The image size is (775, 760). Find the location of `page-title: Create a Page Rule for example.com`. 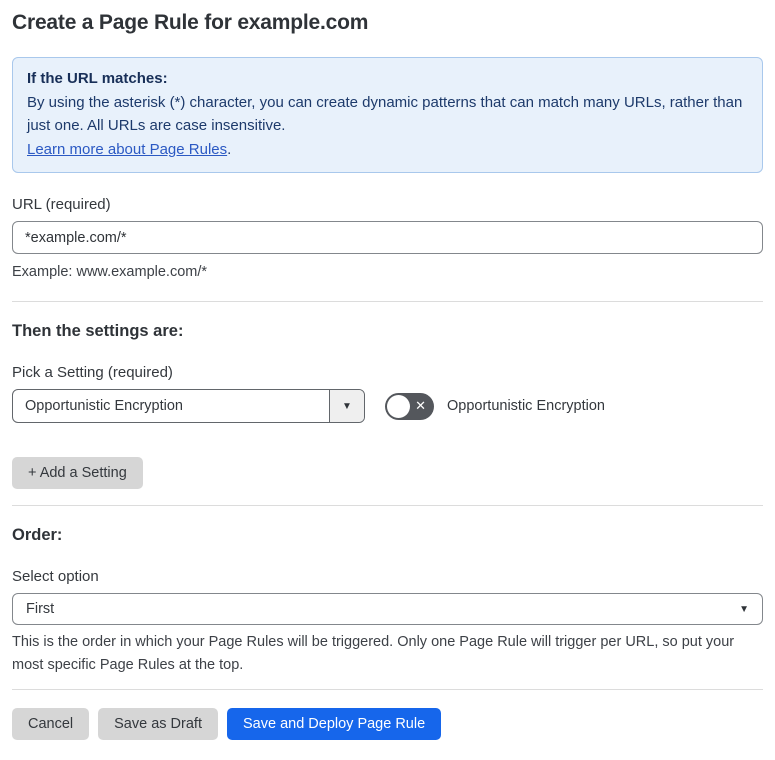

page-title: Create a Page Rule for example.com is located at coordinates (190, 22).